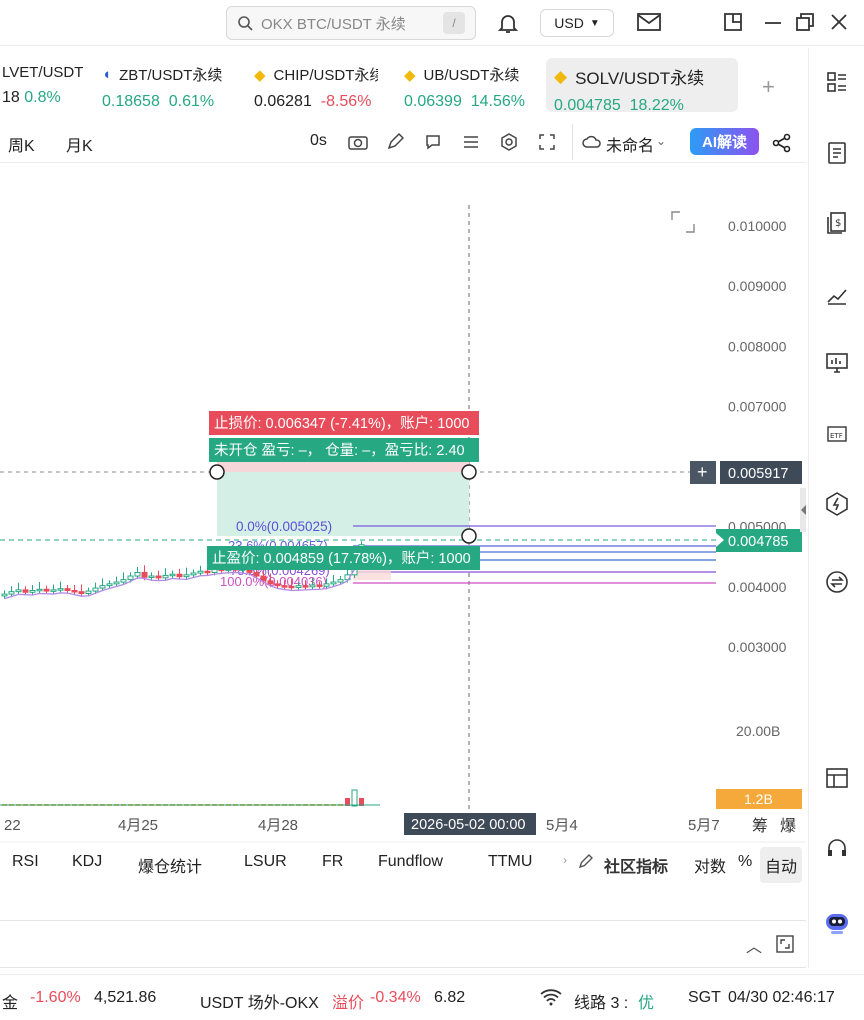 The width and height of the screenshot is (864, 1020). I want to click on indicators-icon, so click(471, 142).